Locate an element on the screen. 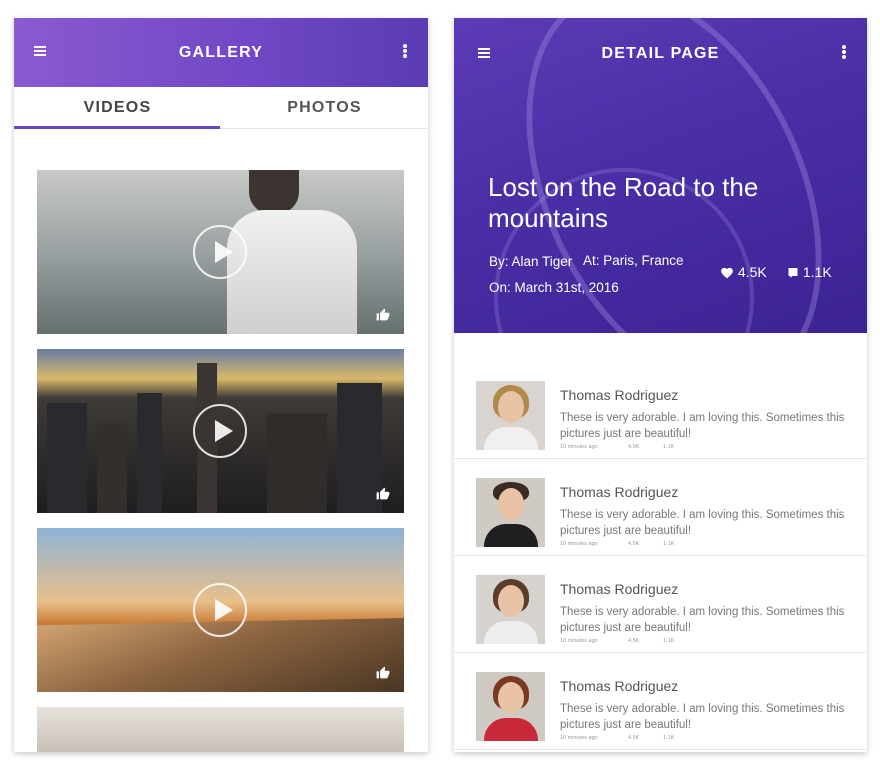 The width and height of the screenshot is (880, 770). post-location: At: Paris, France is located at coordinates (633, 260).